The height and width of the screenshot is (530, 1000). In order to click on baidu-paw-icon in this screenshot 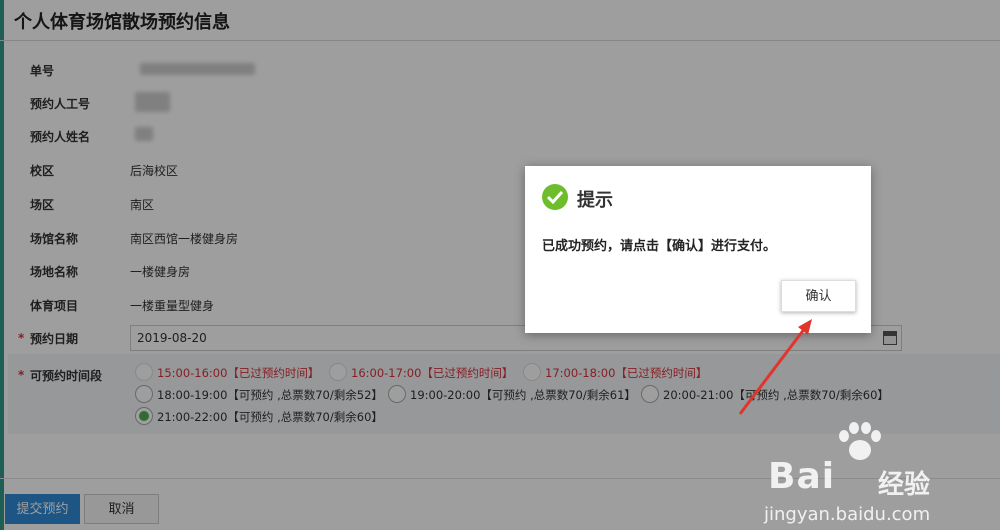, I will do `click(860, 441)`.